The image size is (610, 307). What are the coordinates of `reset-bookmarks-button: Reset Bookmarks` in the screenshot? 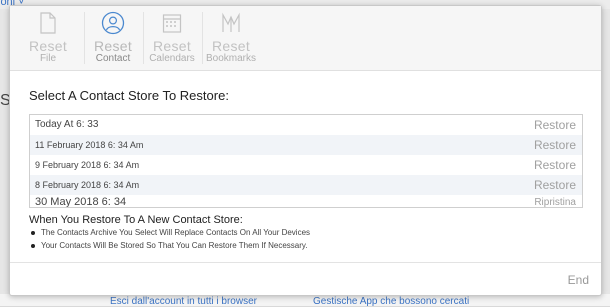 It's located at (231, 38).